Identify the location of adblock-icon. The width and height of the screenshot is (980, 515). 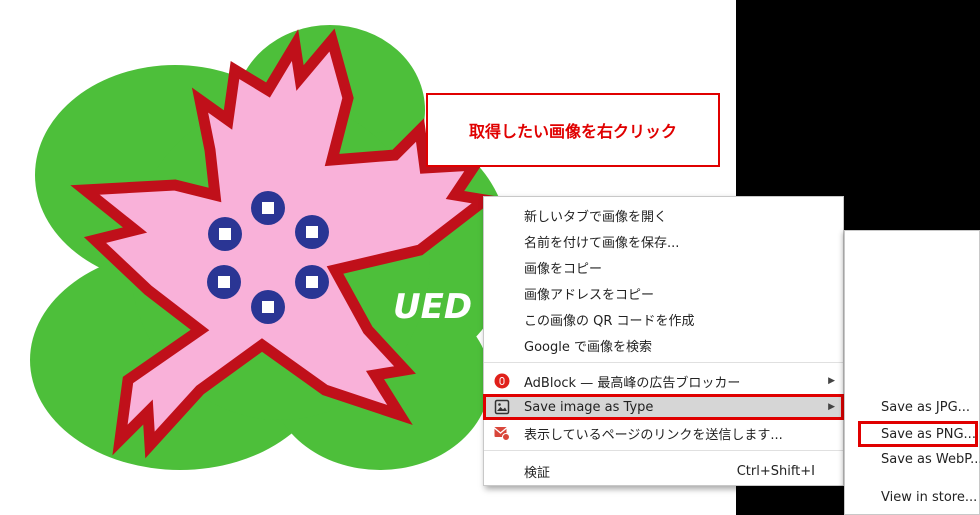
(502, 381).